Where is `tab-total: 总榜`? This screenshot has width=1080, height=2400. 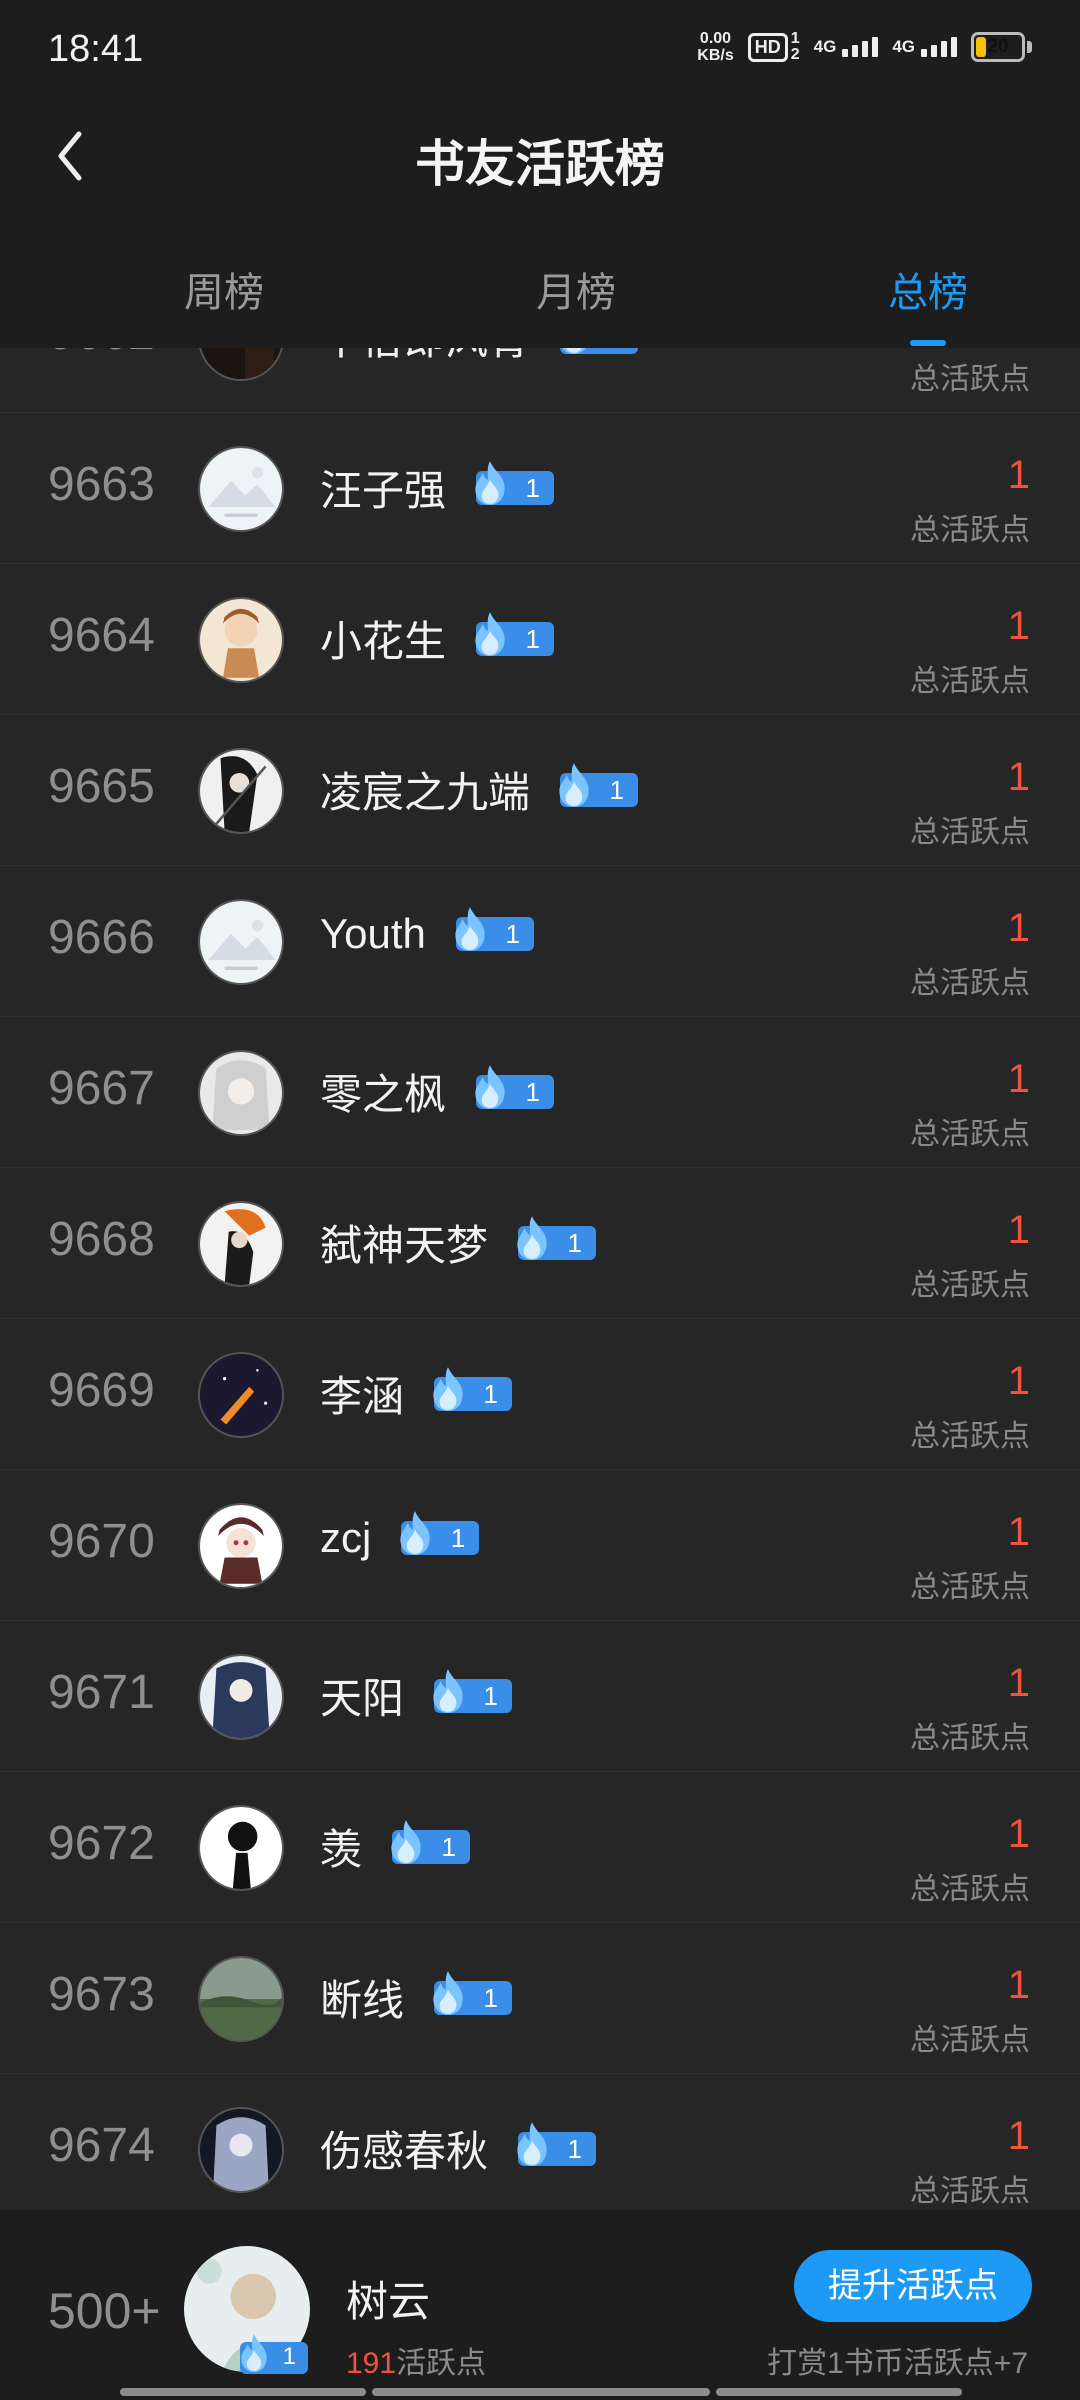 tab-total: 总榜 is located at coordinates (928, 289).